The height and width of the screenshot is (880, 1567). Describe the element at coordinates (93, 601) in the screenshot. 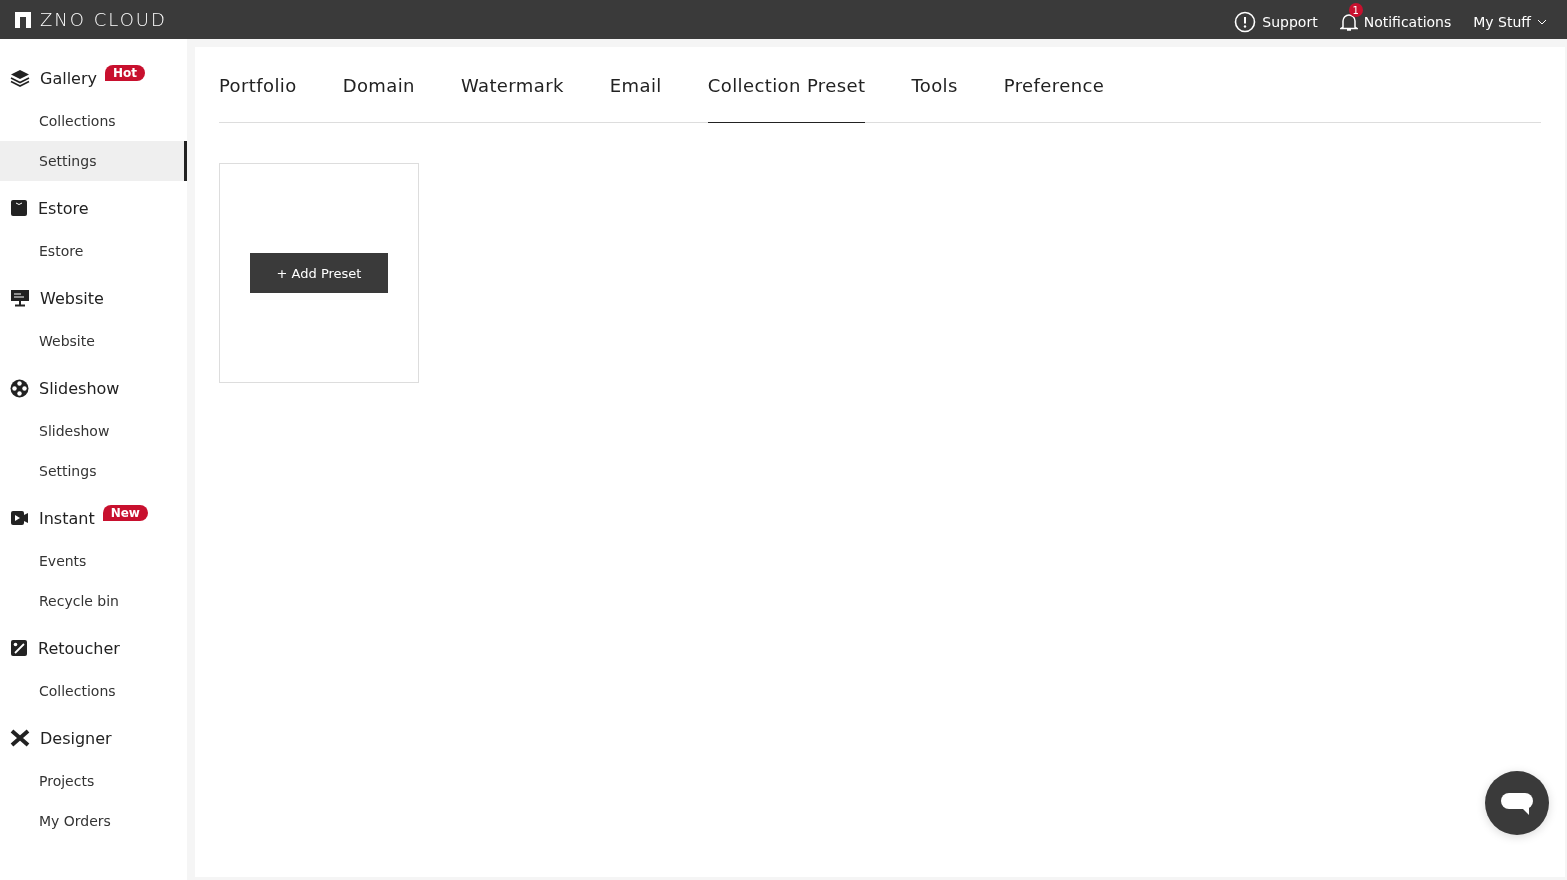

I see `sidebar-item: Recycle bin` at that location.